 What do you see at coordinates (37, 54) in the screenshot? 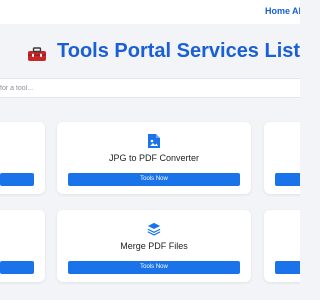
I see `toolbox-icon` at bounding box center [37, 54].